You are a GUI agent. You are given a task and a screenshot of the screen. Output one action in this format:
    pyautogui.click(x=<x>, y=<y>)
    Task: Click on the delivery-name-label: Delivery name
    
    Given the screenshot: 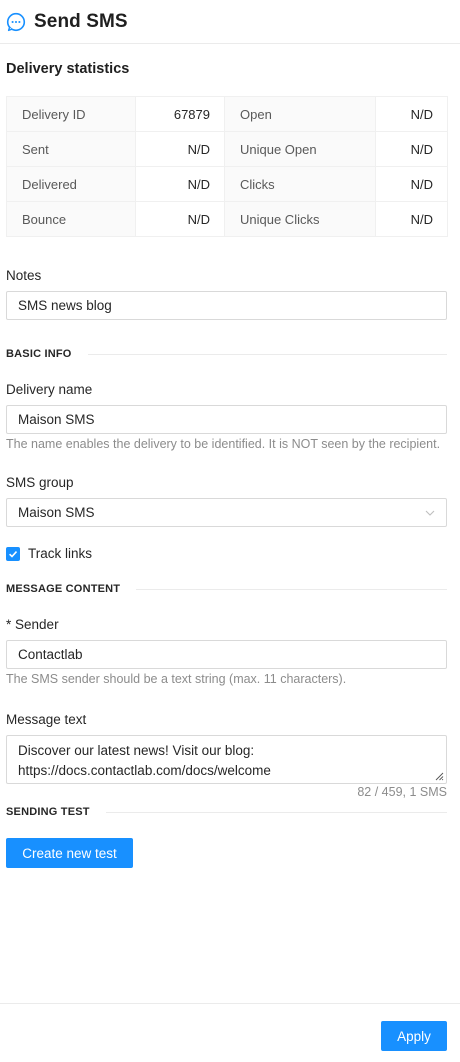 What is the action you would take?
    pyautogui.click(x=49, y=389)
    